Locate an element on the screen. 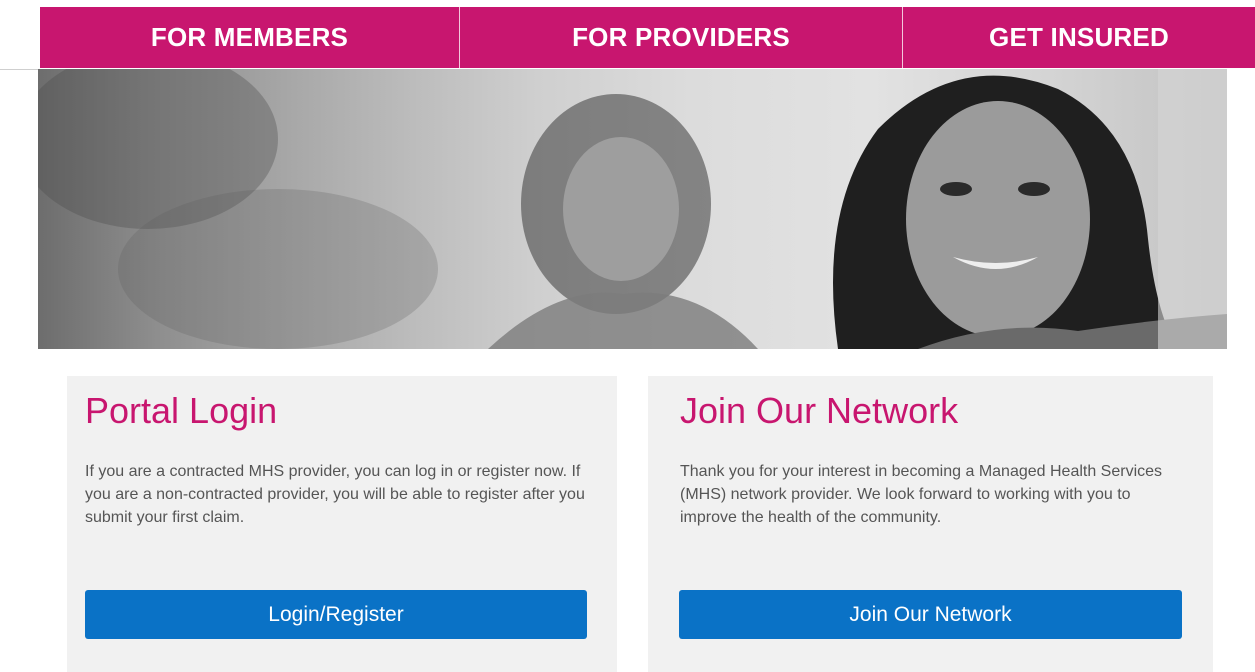 The image size is (1255, 672). nav-for-providers: FOR PROVIDERS is located at coordinates (681, 37).